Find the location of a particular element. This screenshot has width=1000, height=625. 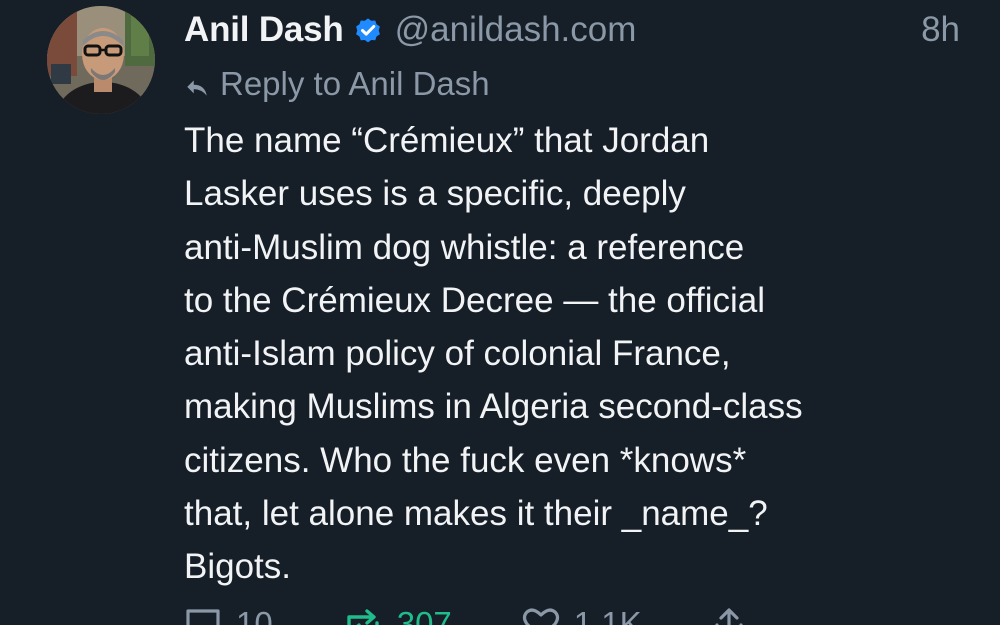

verified-badge-icon is located at coordinates (368, 30).